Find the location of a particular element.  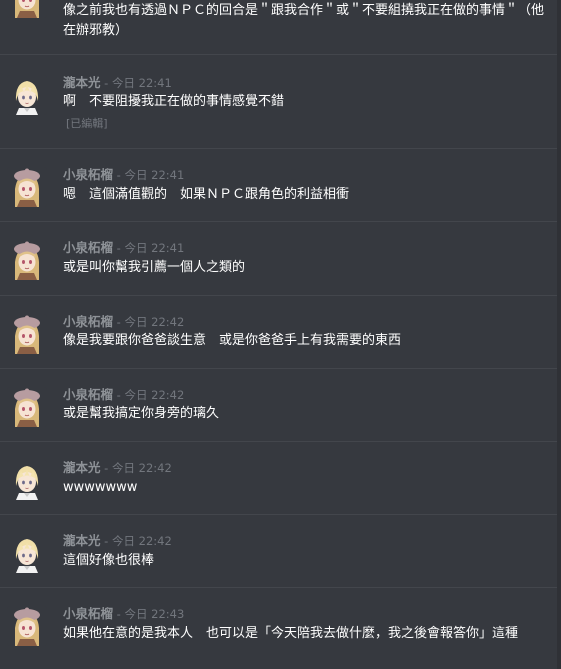

message-content: 啊 不要阻擾我正在做的事情感覺不錯 is located at coordinates (174, 101).